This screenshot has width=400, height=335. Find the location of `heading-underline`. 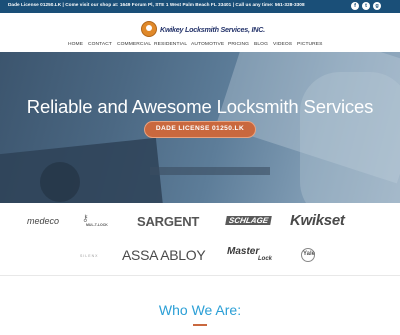

heading-underline is located at coordinates (200, 325).